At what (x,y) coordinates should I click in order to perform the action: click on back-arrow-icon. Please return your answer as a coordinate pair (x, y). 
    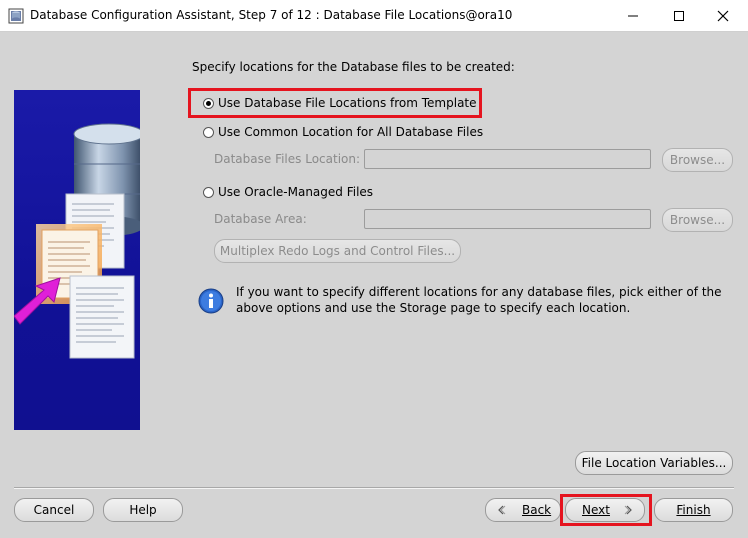
    Looking at the image, I should click on (502, 510).